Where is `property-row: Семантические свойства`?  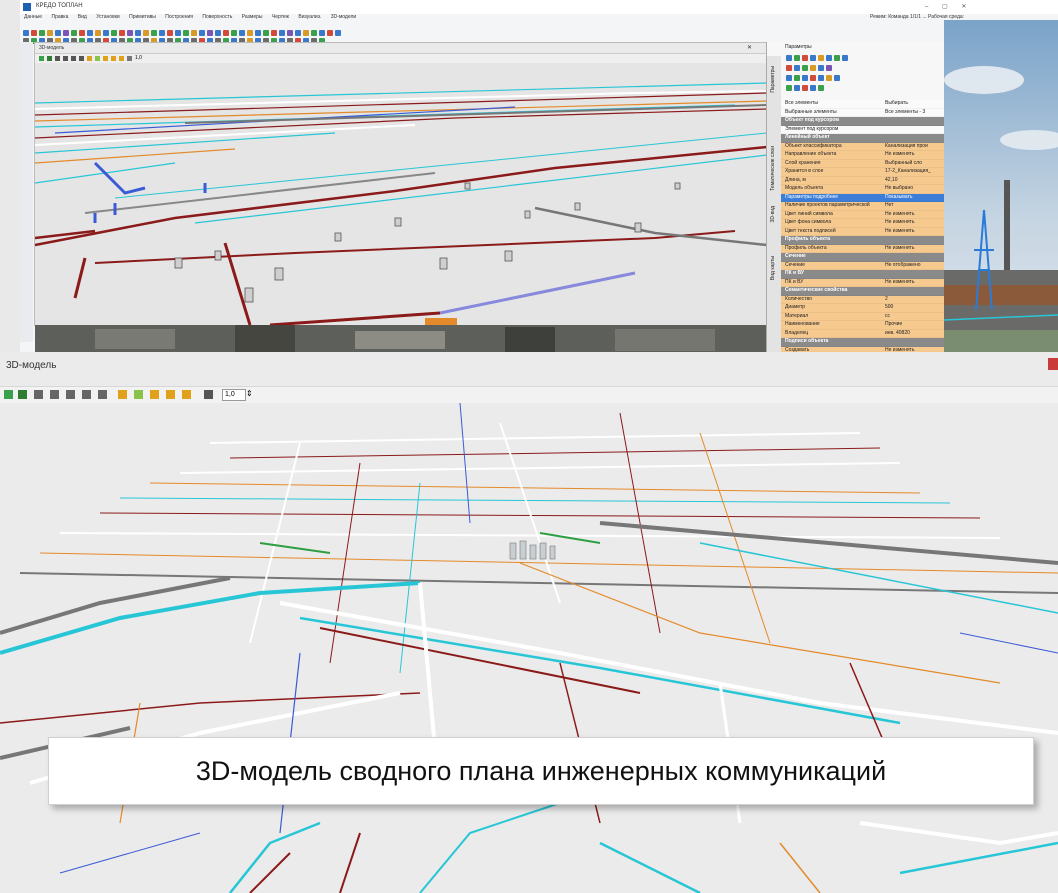
property-row: Семантические свойства is located at coordinates (863, 291).